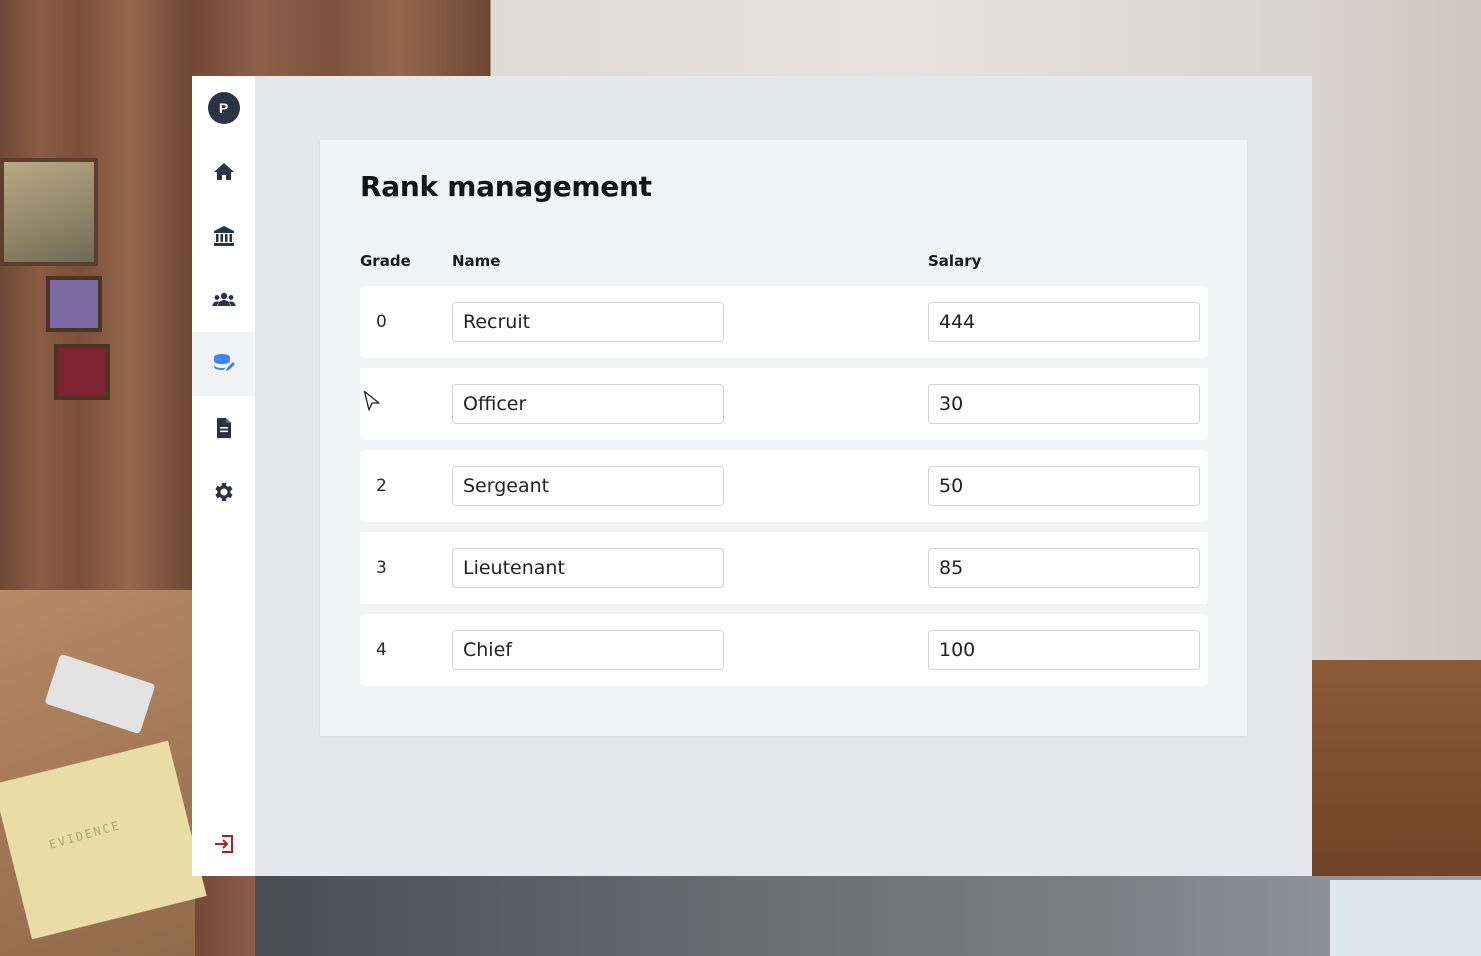 Image resolution: width=1481 pixels, height=956 pixels. I want to click on logout-button, so click(223, 844).